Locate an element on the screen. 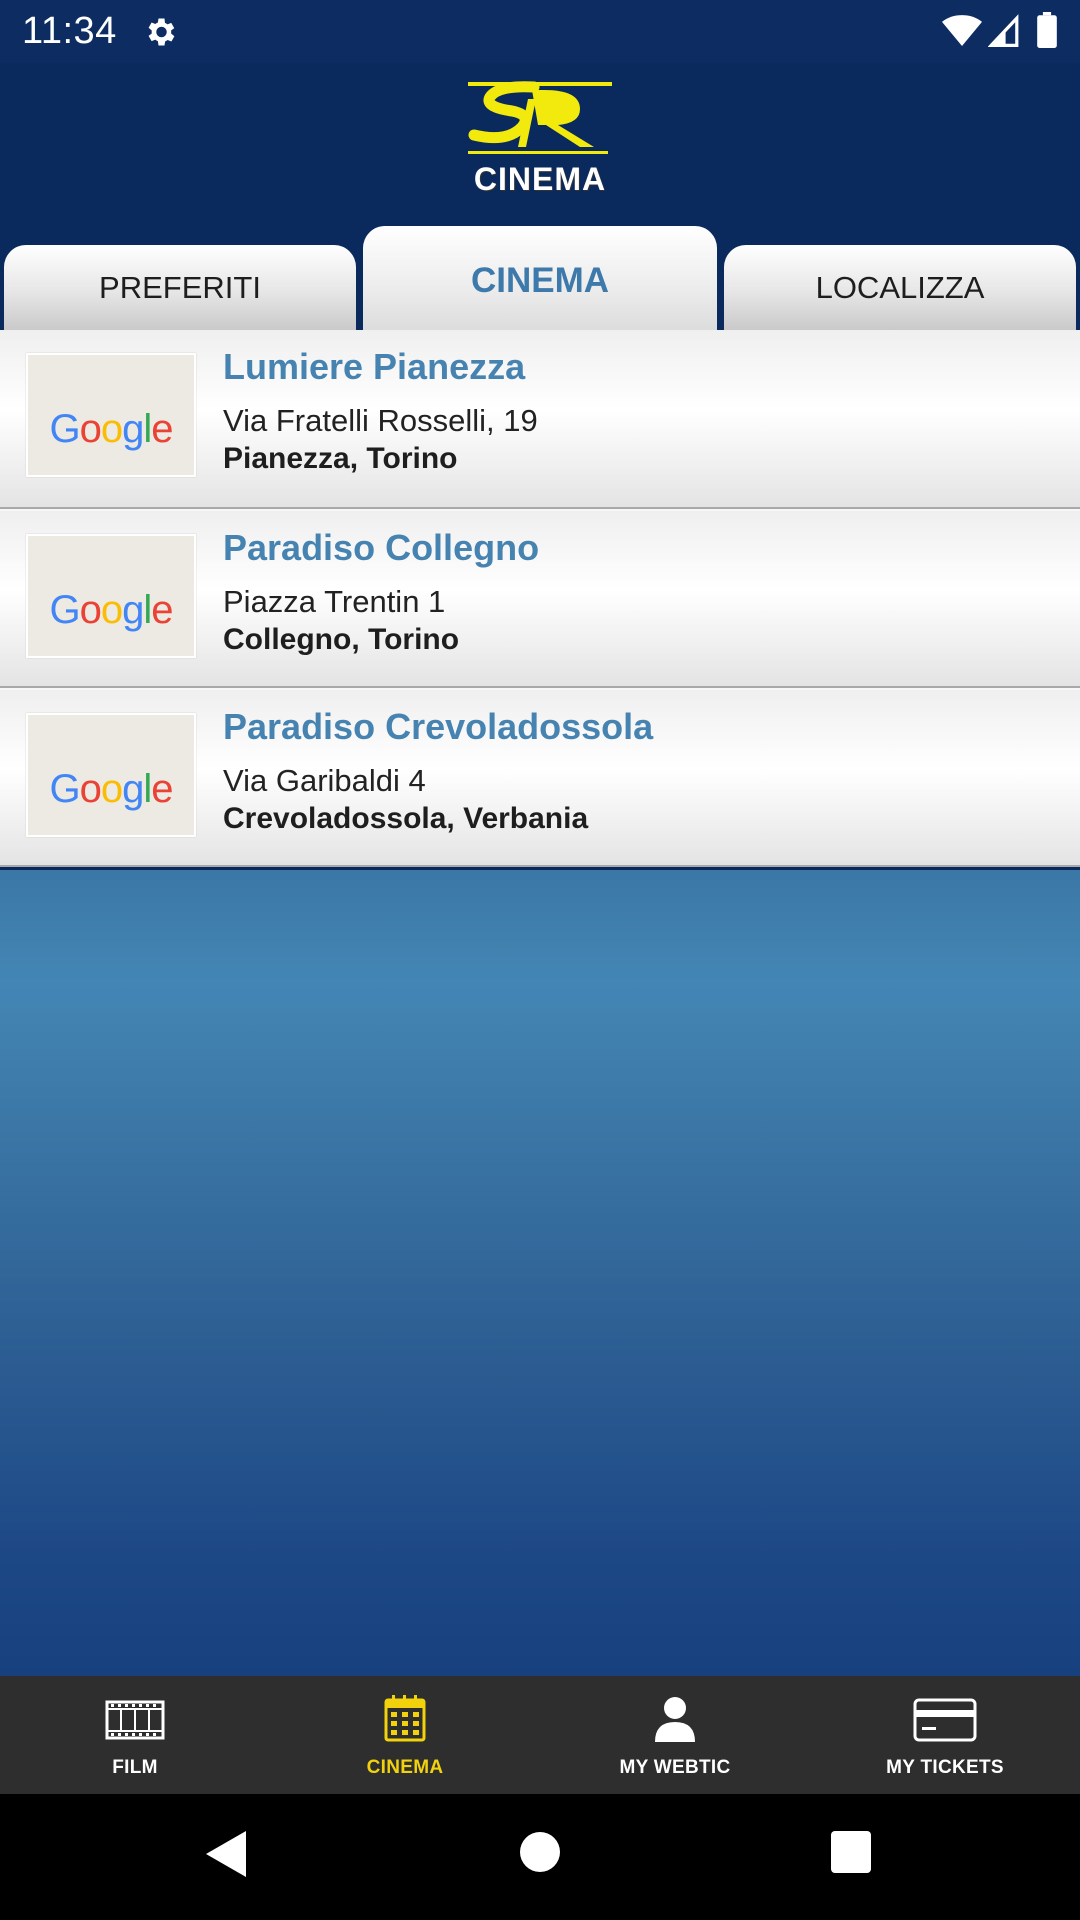 Image resolution: width=1080 pixels, height=1920 pixels. logo-text: CINEMA is located at coordinates (540, 179).